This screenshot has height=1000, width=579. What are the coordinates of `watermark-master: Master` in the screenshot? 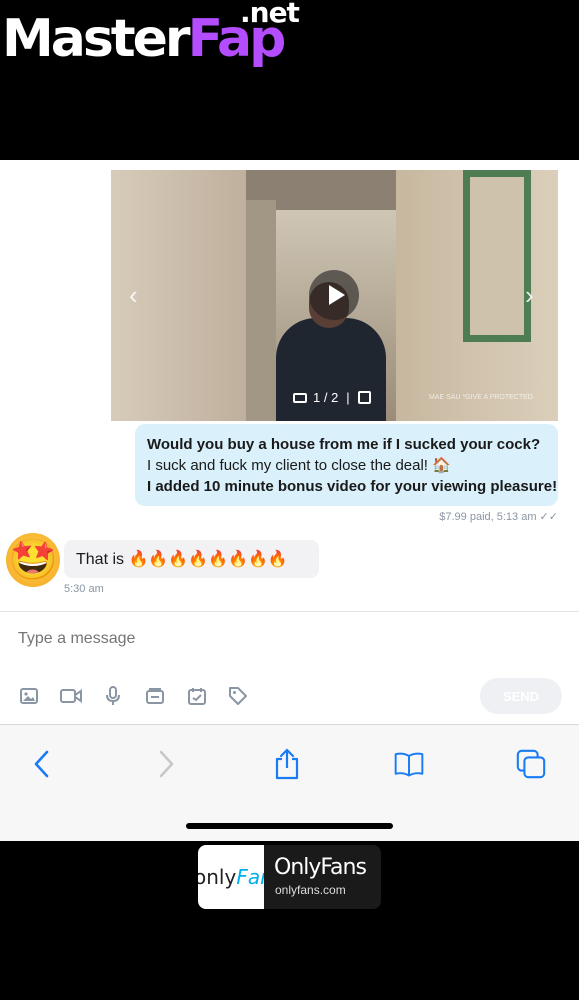 It's located at (96, 39).